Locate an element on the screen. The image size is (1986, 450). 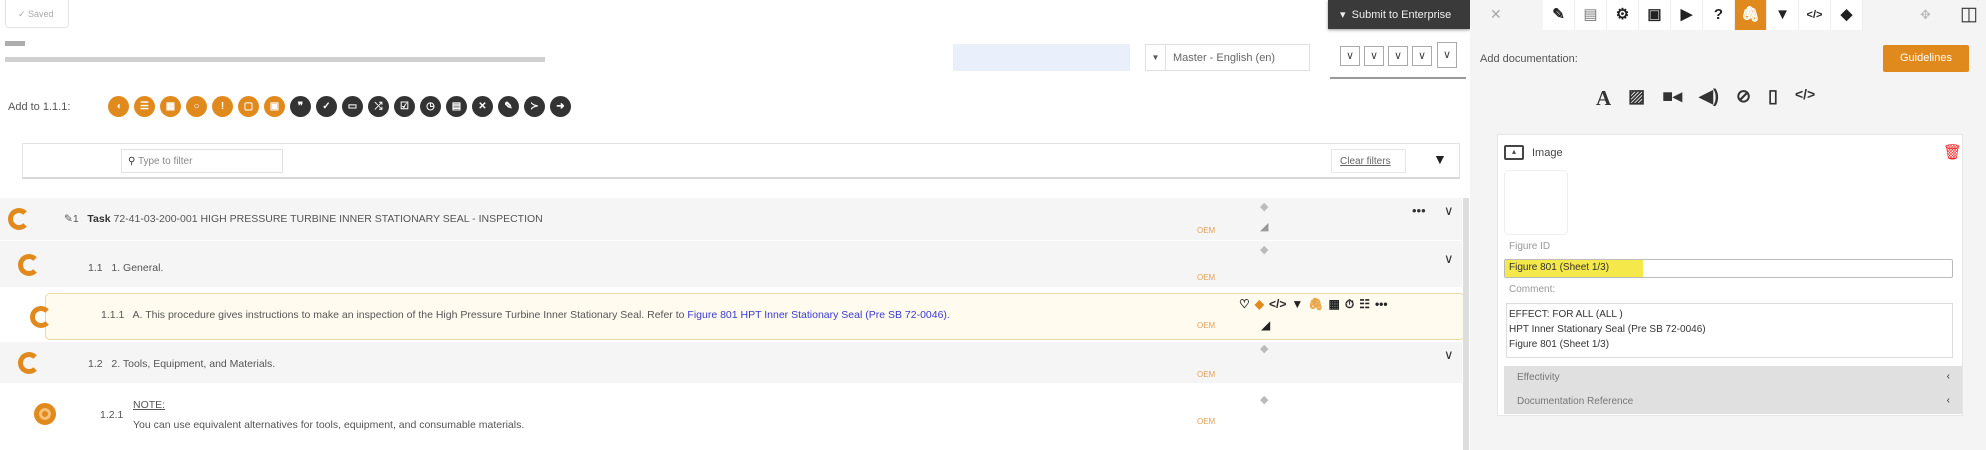
quote-icon: ❞ is located at coordinates (300, 106).